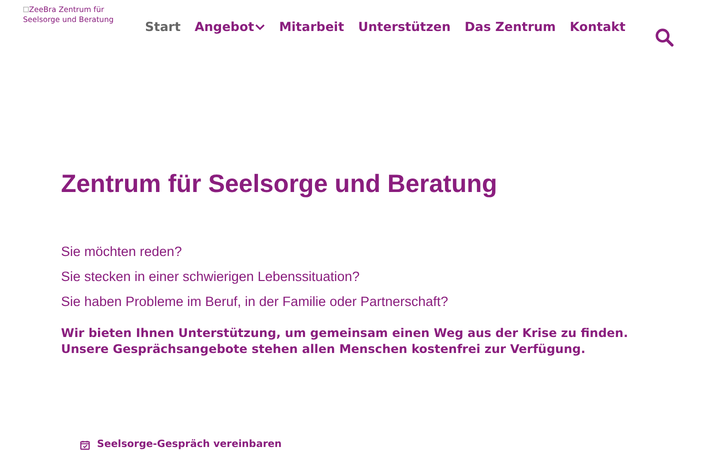 The height and width of the screenshot is (450, 720). Describe the element at coordinates (260, 27) in the screenshot. I see `chevron-down-icon` at that location.